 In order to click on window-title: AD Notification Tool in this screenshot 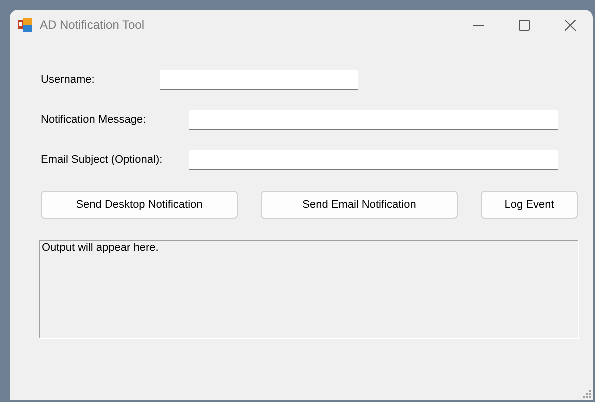, I will do `click(93, 25)`.